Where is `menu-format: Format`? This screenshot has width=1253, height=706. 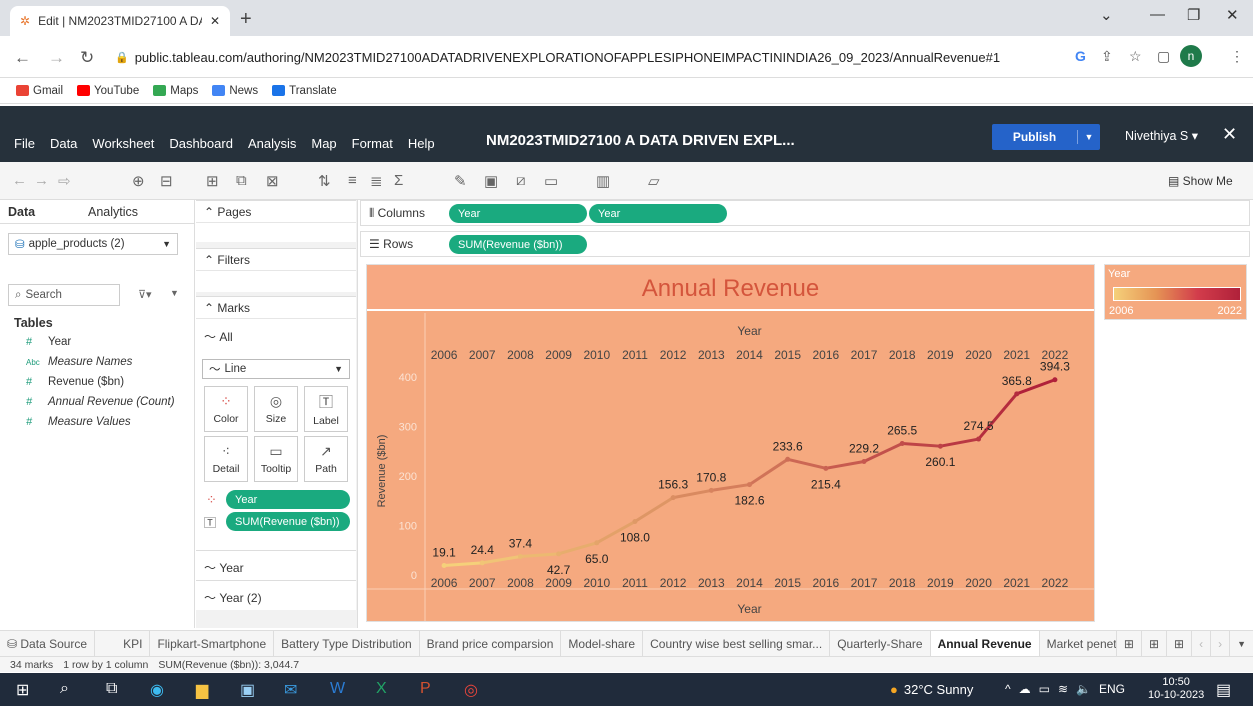 menu-format: Format is located at coordinates (372, 143).